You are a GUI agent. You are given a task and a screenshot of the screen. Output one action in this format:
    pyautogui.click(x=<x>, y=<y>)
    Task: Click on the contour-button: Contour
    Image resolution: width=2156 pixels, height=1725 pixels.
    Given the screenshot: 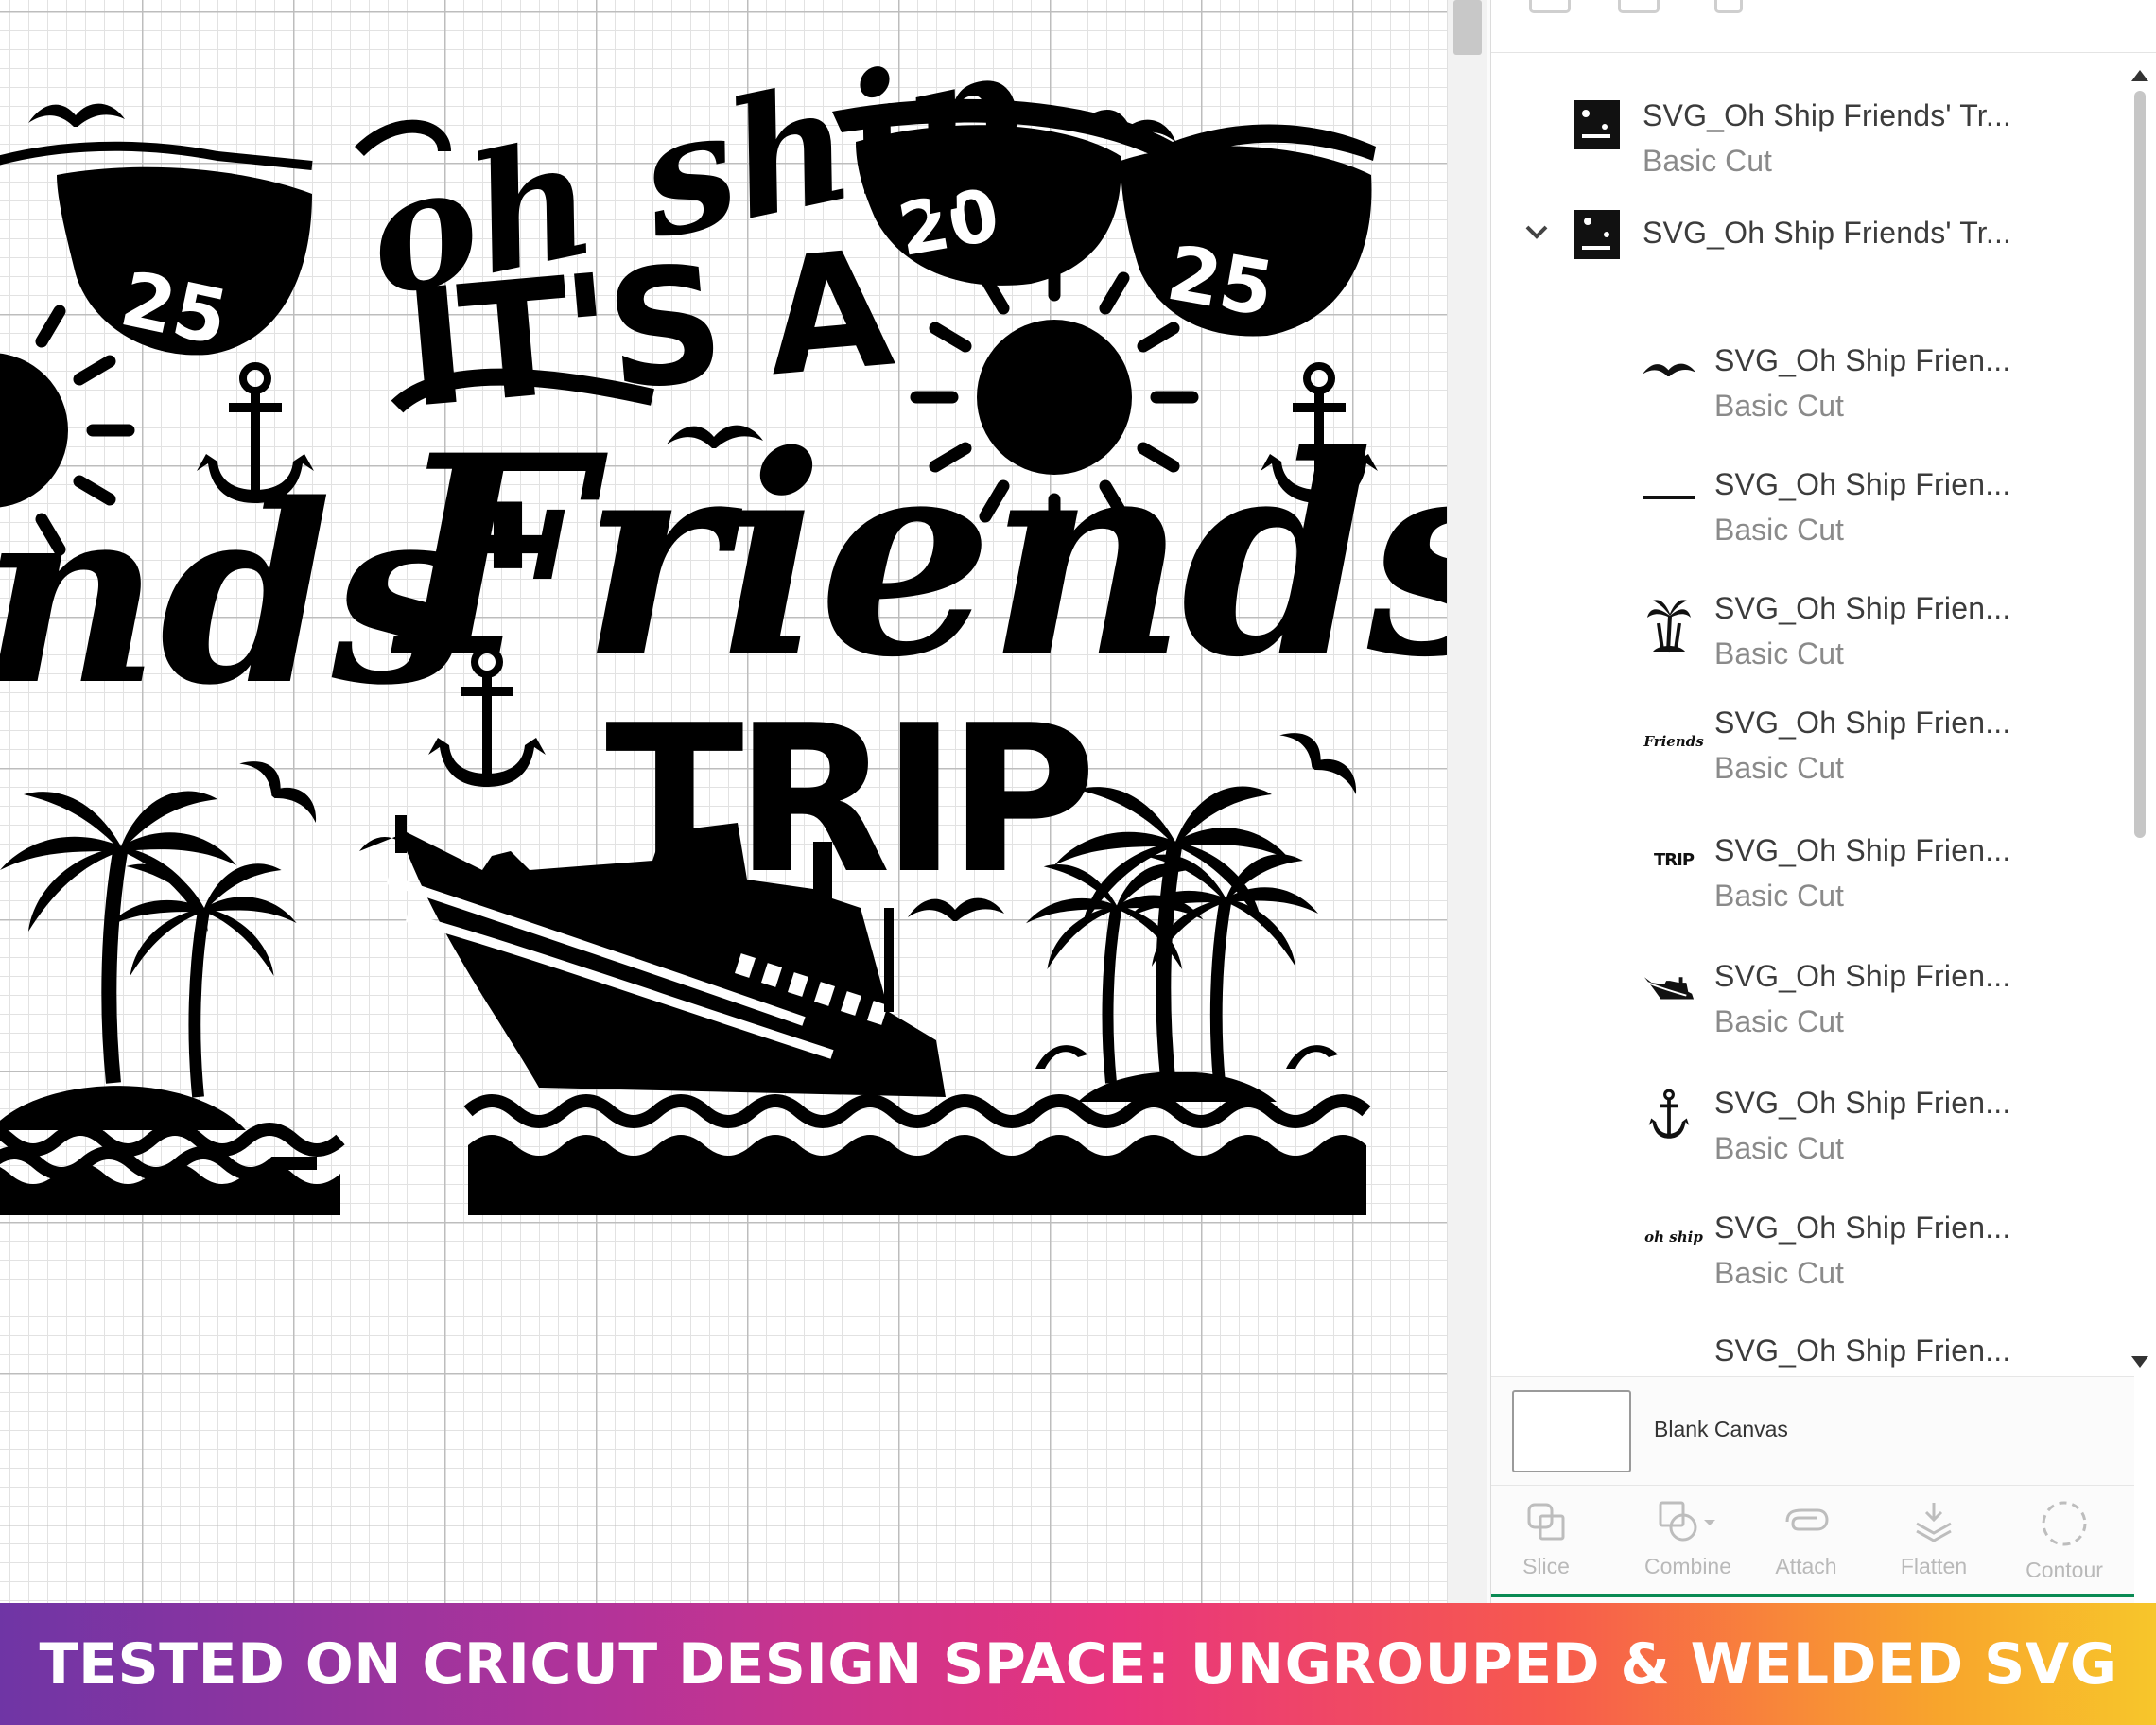 What is the action you would take?
    pyautogui.click(x=2064, y=1546)
    